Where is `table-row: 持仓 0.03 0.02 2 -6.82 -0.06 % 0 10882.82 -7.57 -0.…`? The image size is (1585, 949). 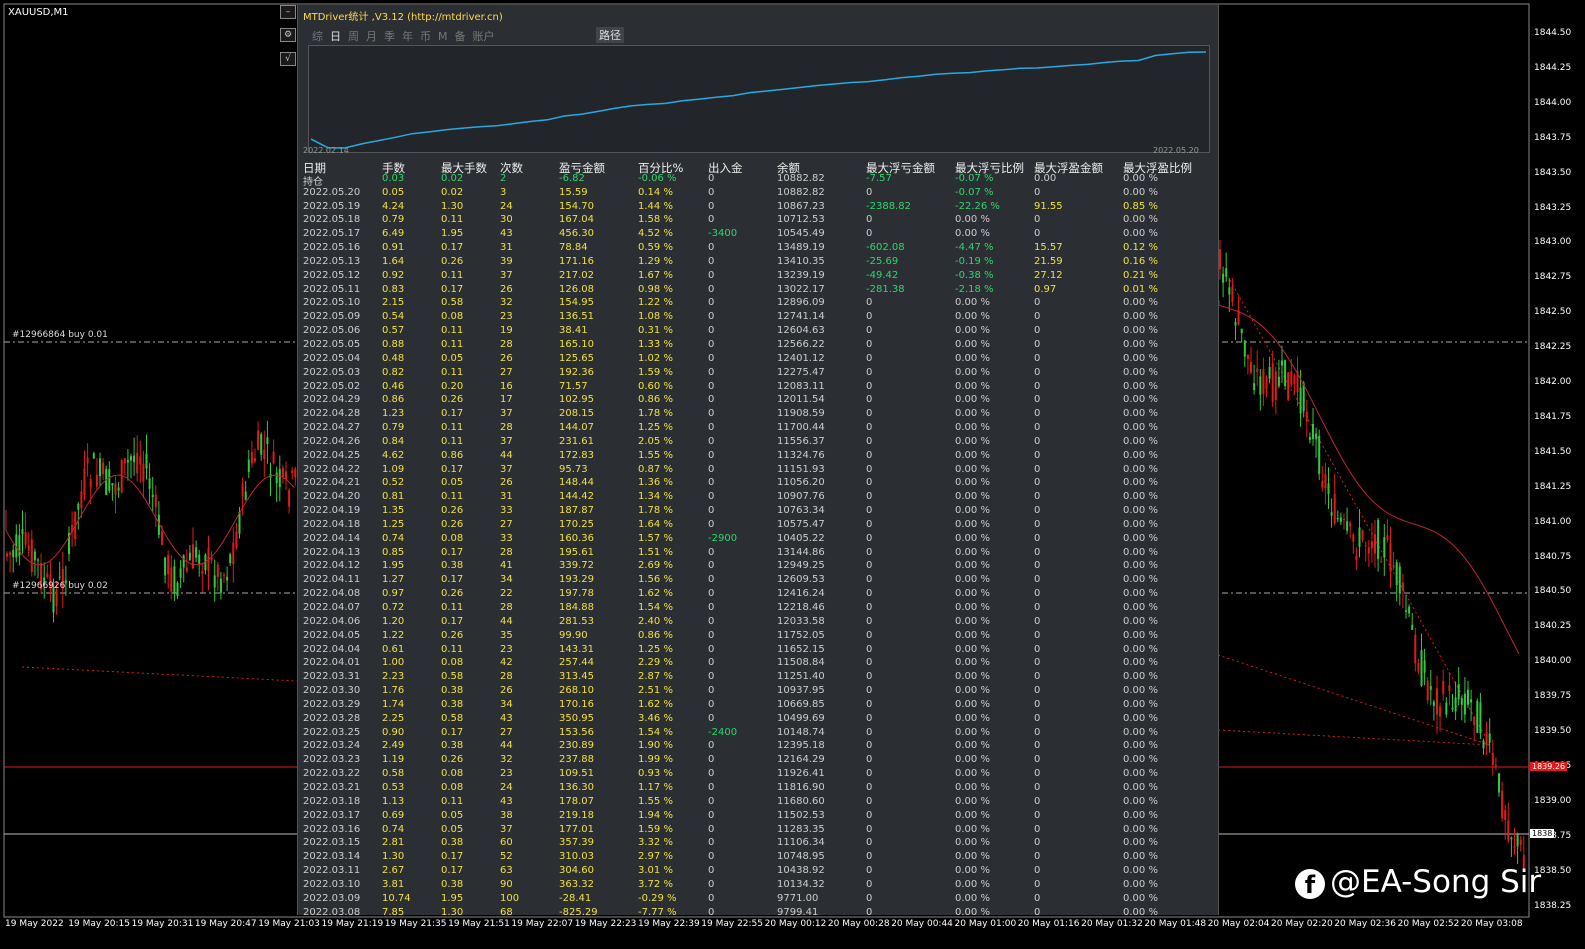
table-row: 持仓 0.03 0.02 2 -6.82 -0.06 % 0 10882.82 -7.57 -0.… is located at coordinates (758, 180).